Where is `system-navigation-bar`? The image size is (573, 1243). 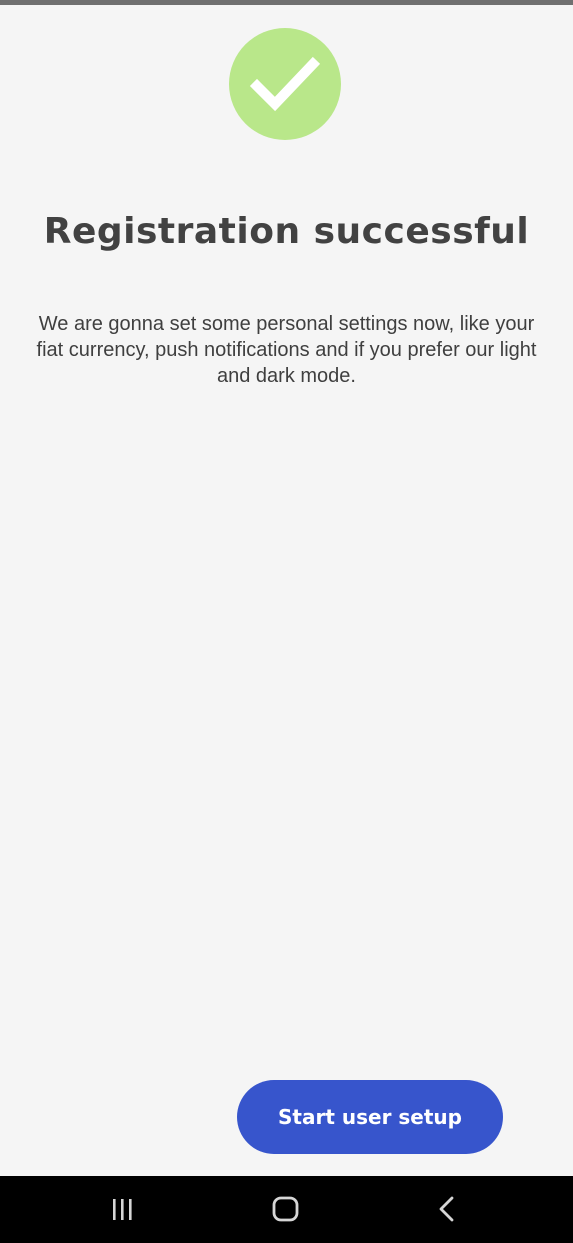
system-navigation-bar is located at coordinates (286, 1209).